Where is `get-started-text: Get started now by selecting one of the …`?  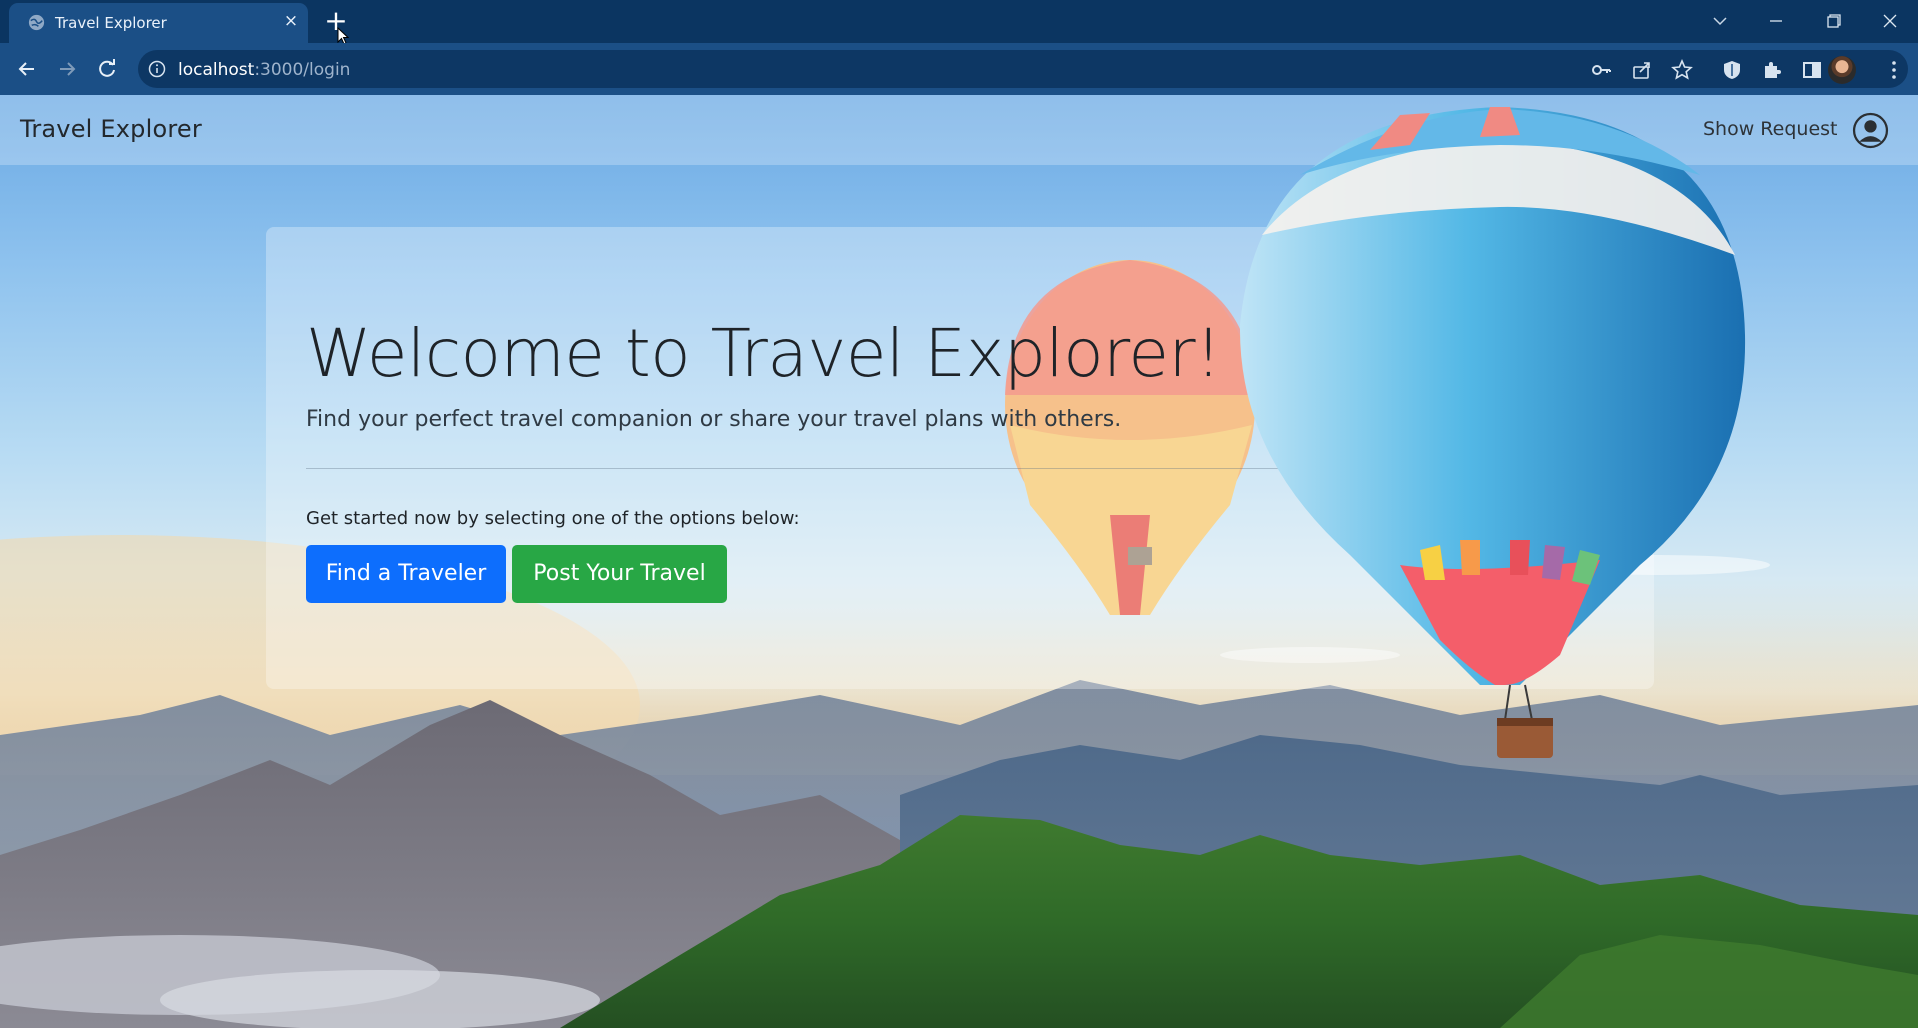
get-started-text: Get started now by selecting one of the … is located at coordinates (553, 518).